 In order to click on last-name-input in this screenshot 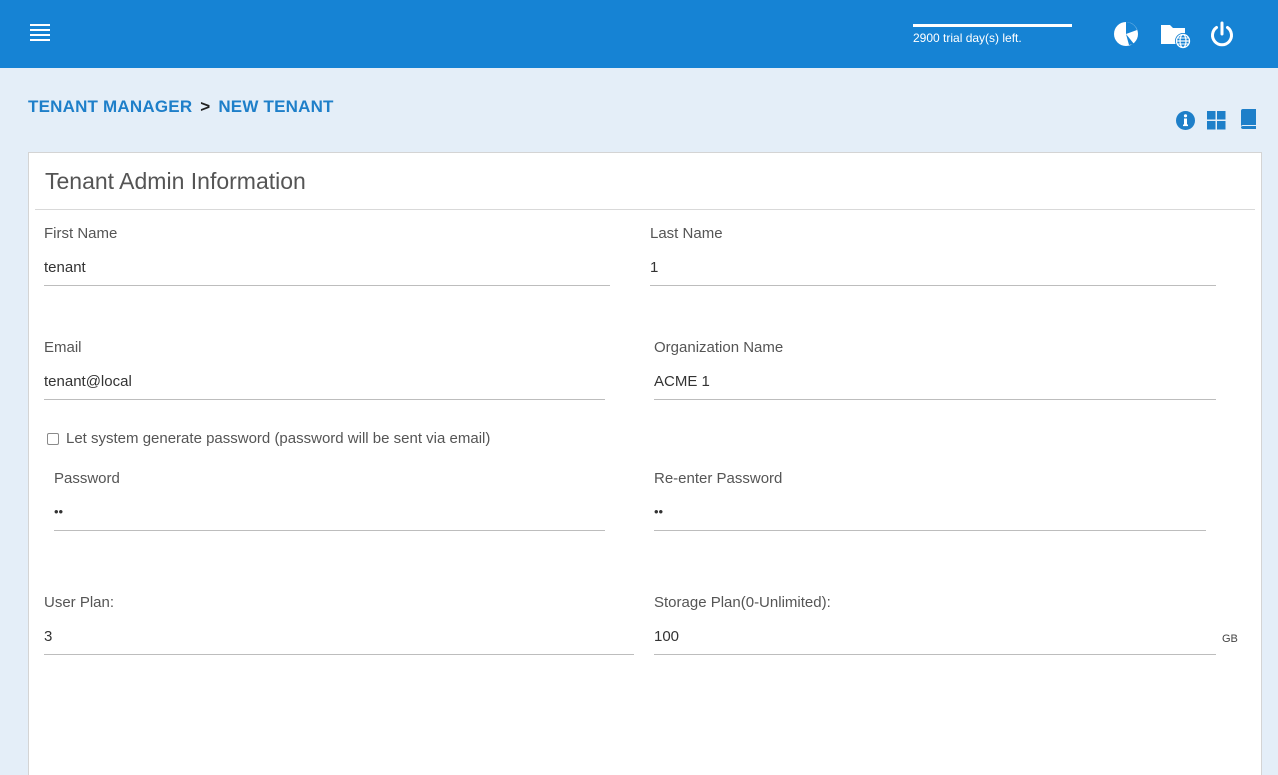, I will do `click(933, 267)`.